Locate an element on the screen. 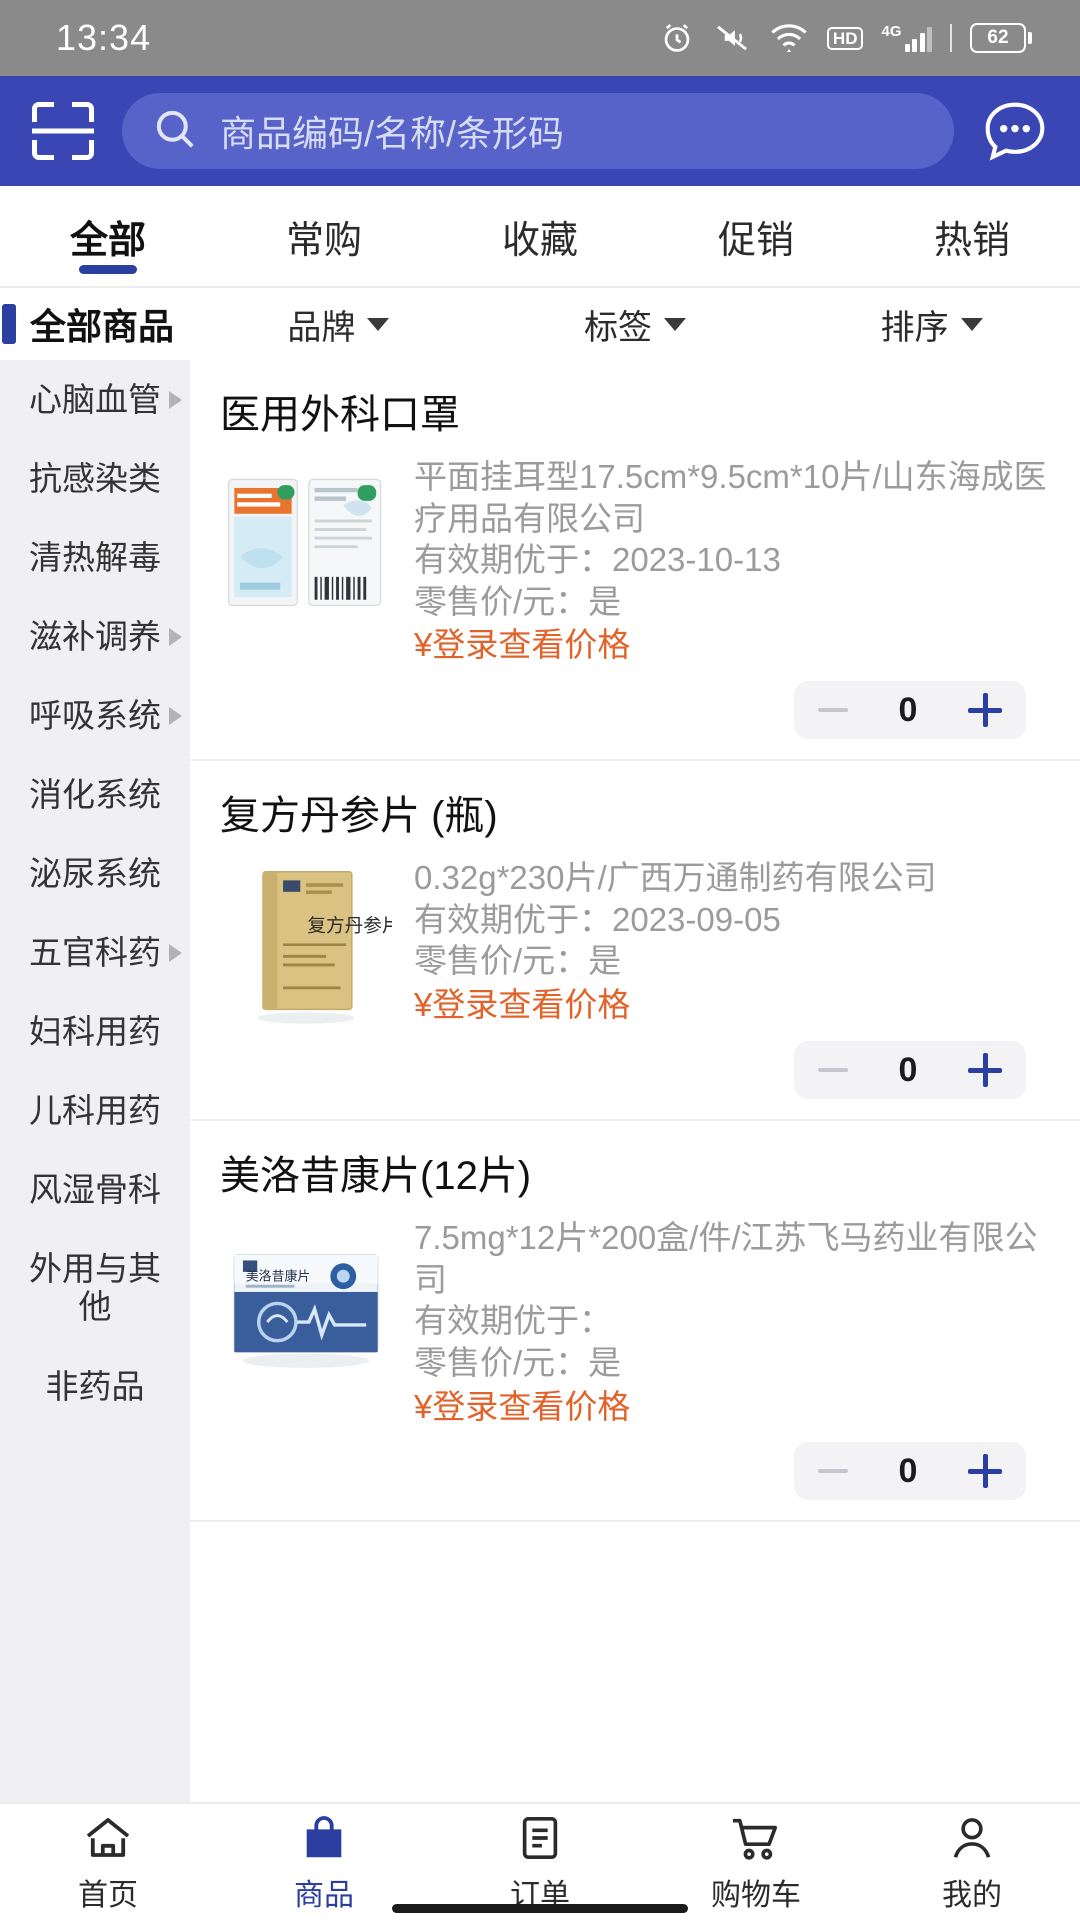 The width and height of the screenshot is (1080, 1920). search-icon is located at coordinates (175, 131).